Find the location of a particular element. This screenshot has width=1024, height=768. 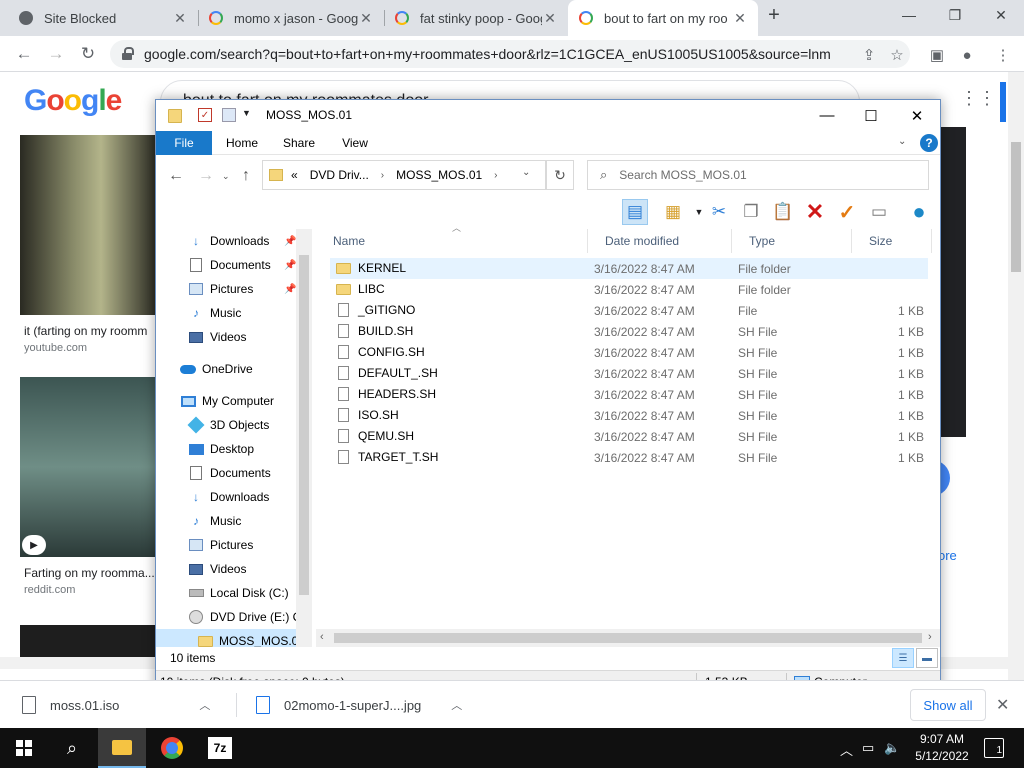

tab-bout-to-fart: bout to fart on my roo ✕ is located at coordinates (663, 18).